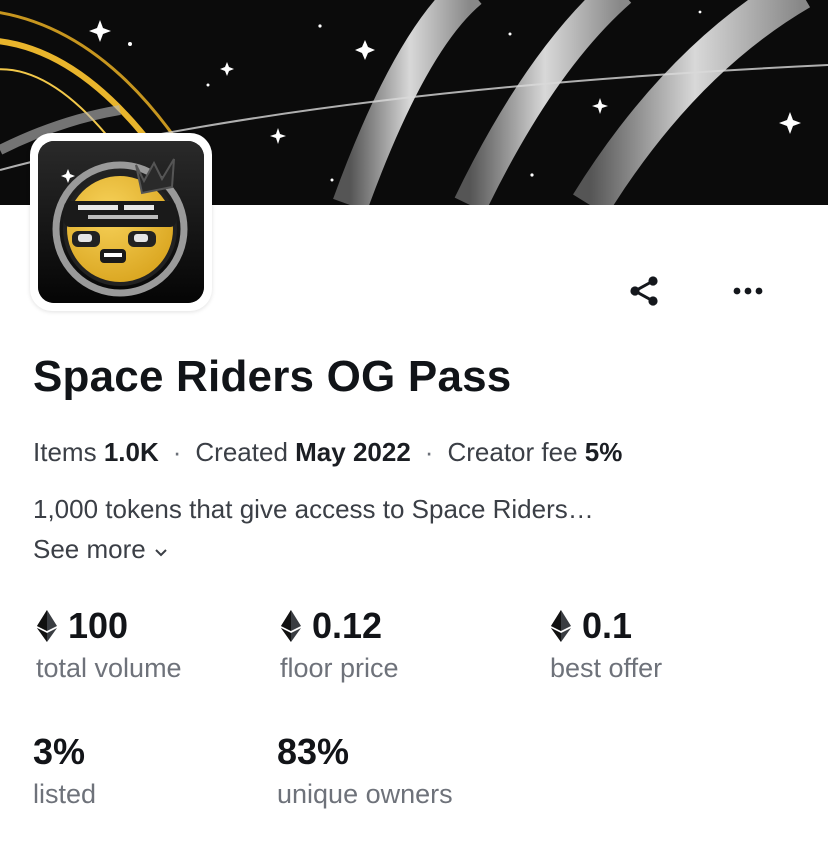 The image size is (828, 849). I want to click on stat-value: 83%, so click(313, 751).